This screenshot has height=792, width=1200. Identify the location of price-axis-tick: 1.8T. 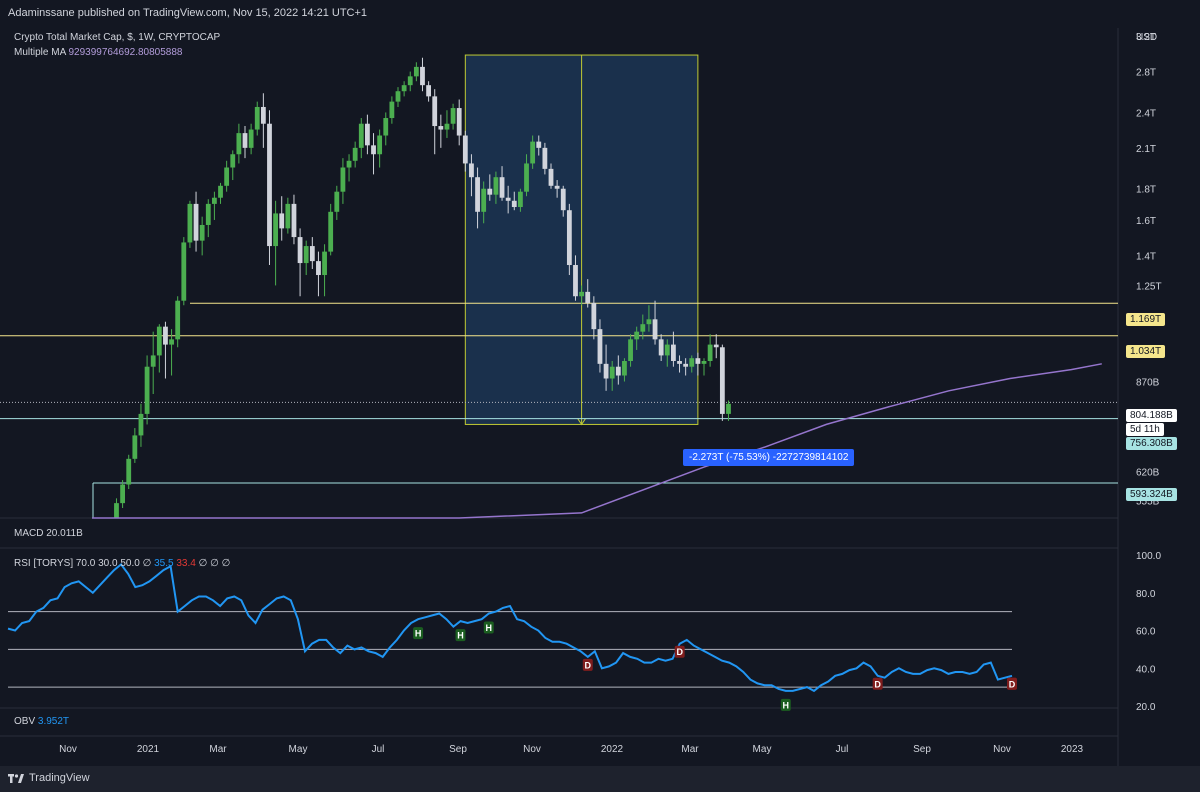
(1146, 190).